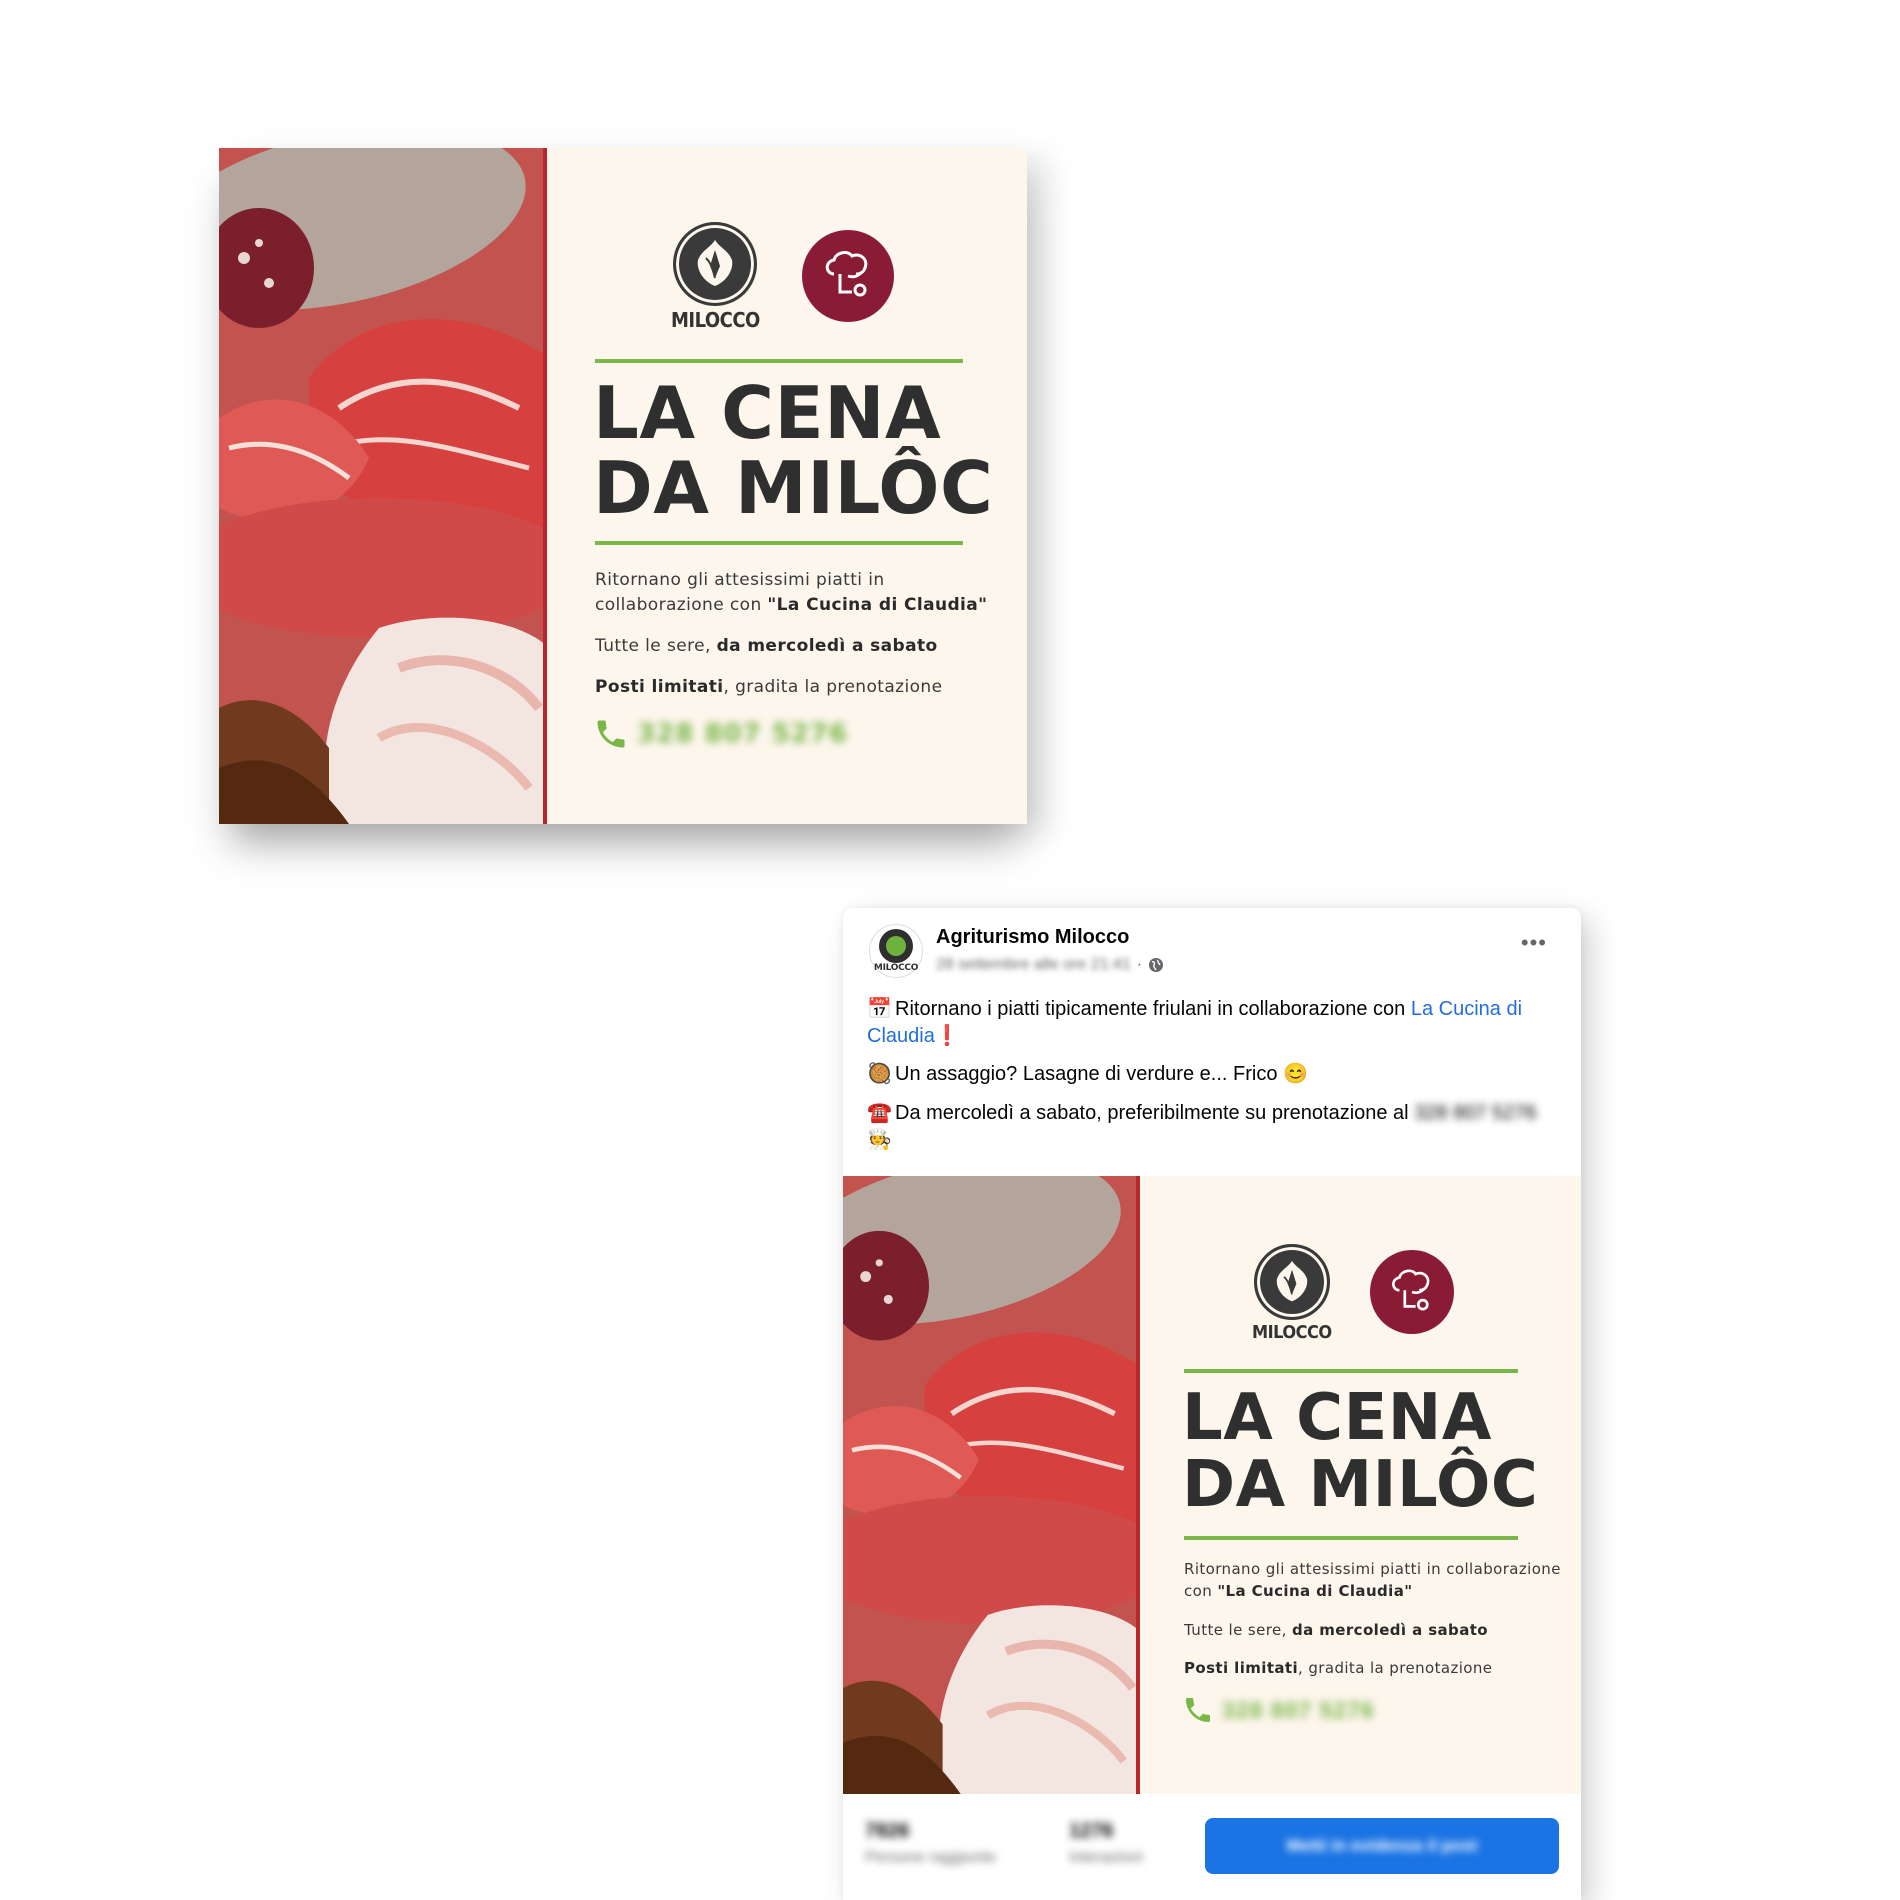  What do you see at coordinates (1353, 1293) in the screenshot?
I see `post-logos-row: MILOCCO` at bounding box center [1353, 1293].